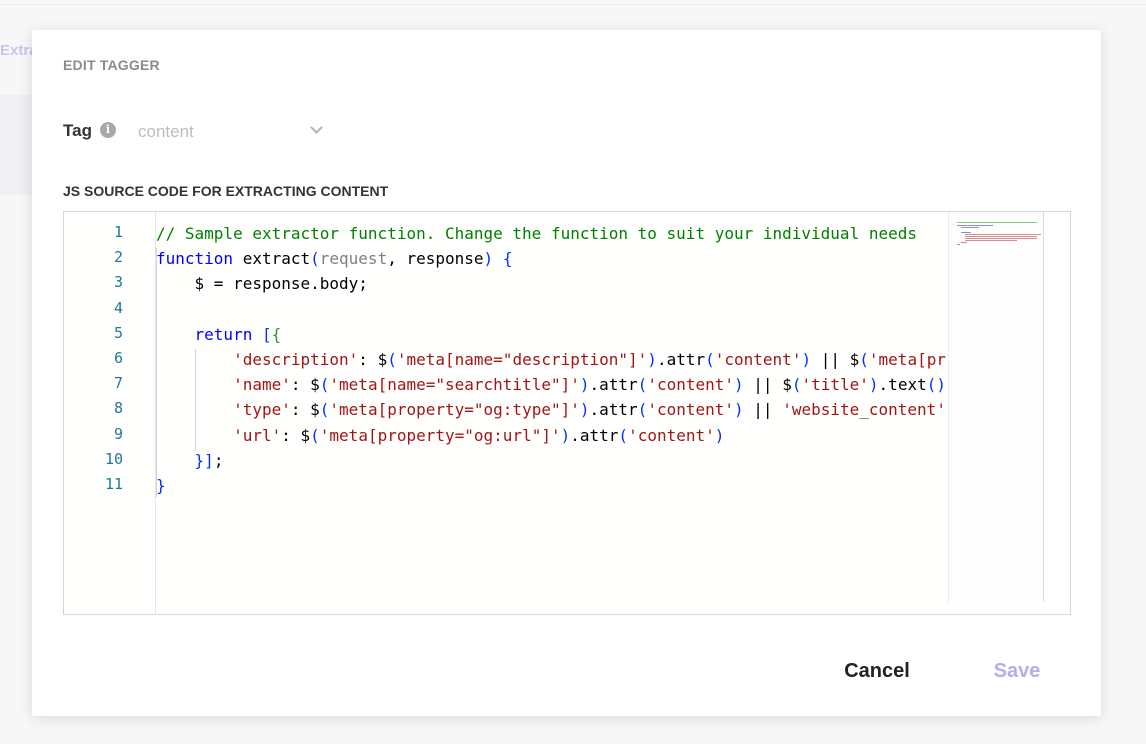 This screenshot has height=744, width=1146. Describe the element at coordinates (334, 258) in the screenshot. I see `code-line: function extract(request, response) {` at that location.